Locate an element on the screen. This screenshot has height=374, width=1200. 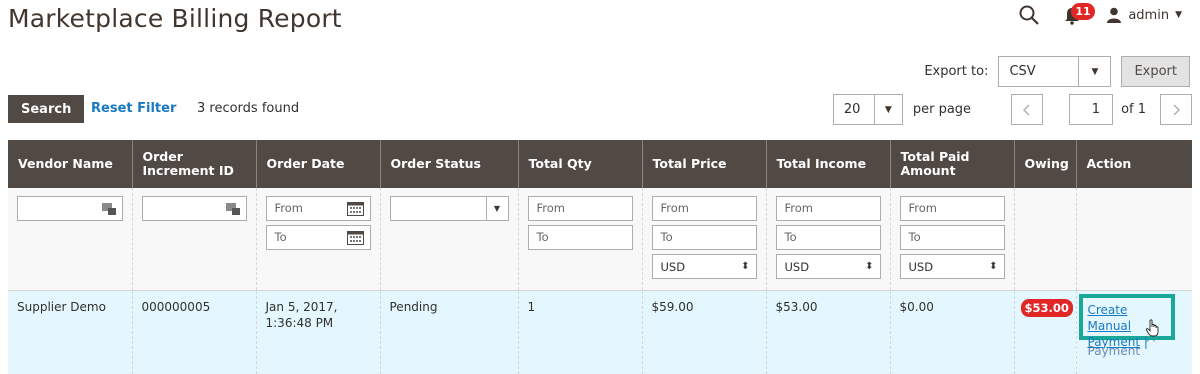
per-page-value: 20 is located at coordinates (852, 109).